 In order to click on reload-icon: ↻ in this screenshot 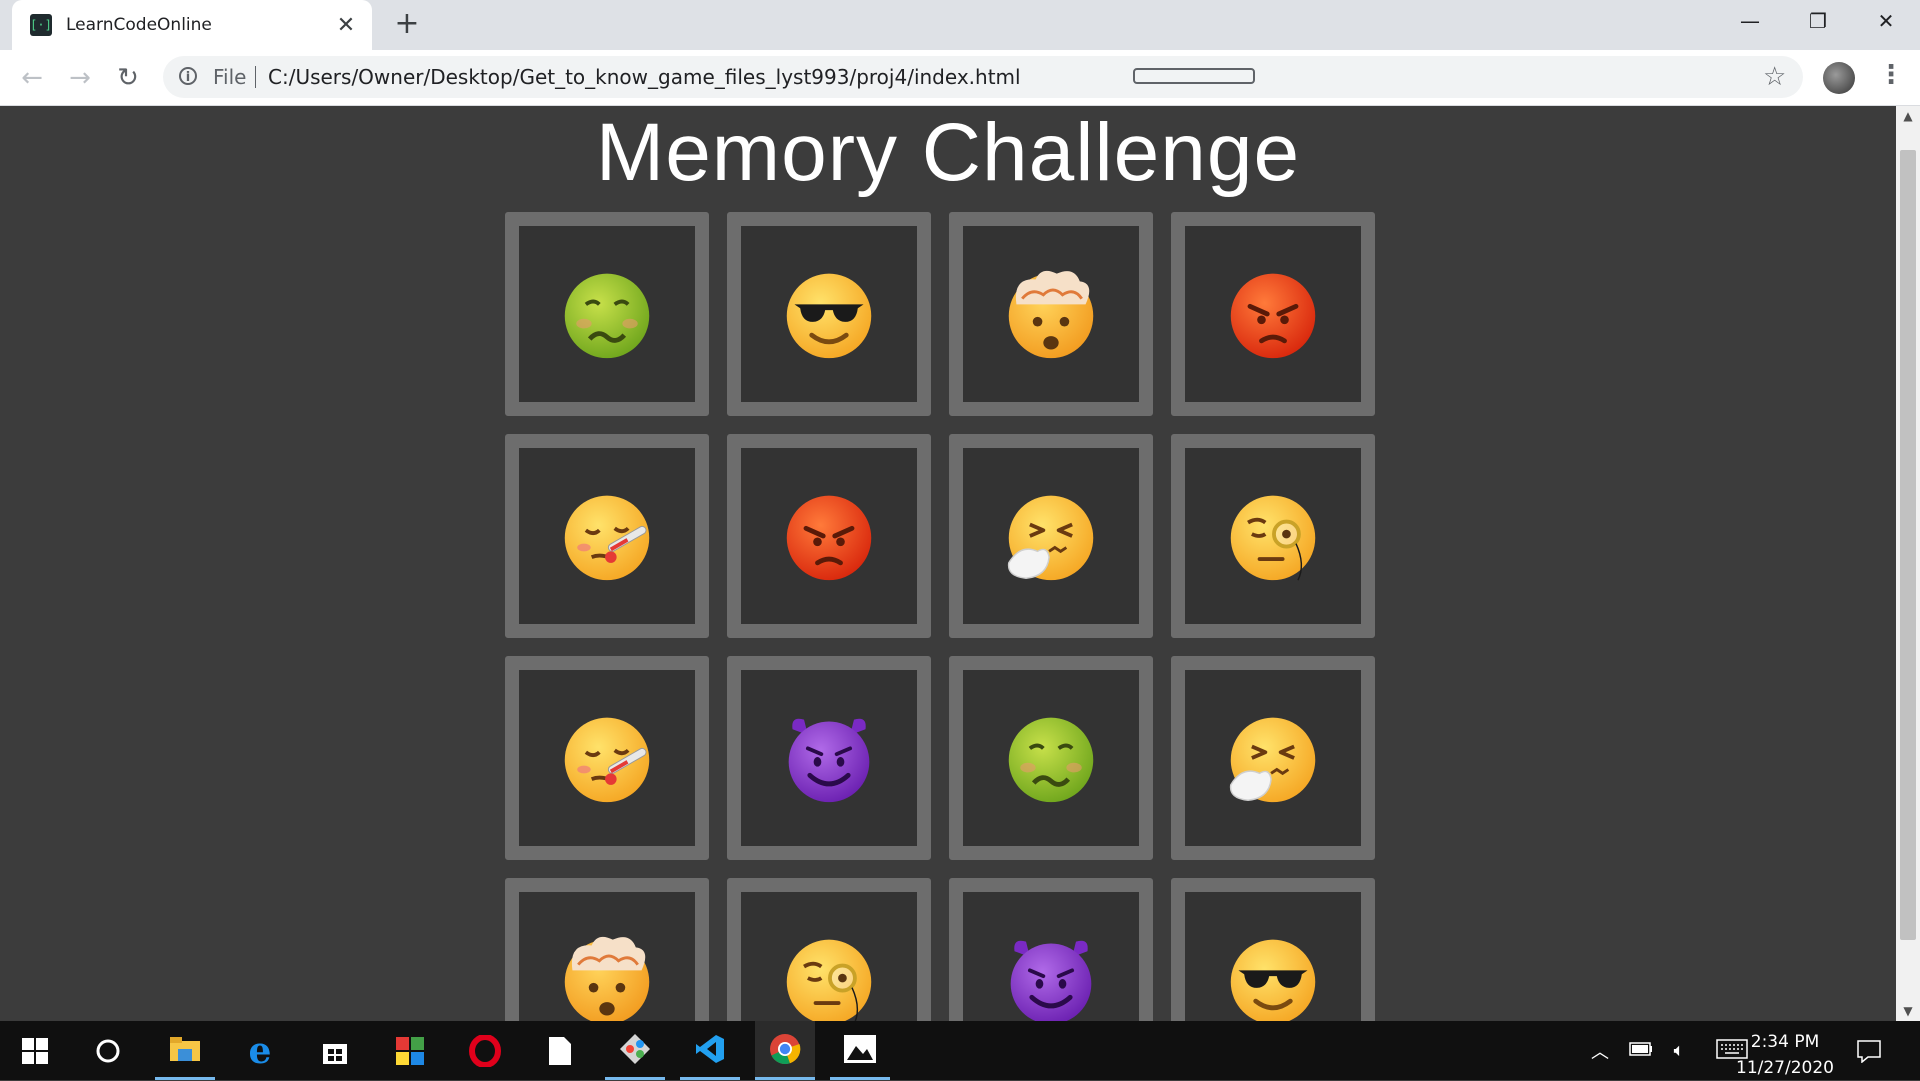, I will do `click(128, 78)`.